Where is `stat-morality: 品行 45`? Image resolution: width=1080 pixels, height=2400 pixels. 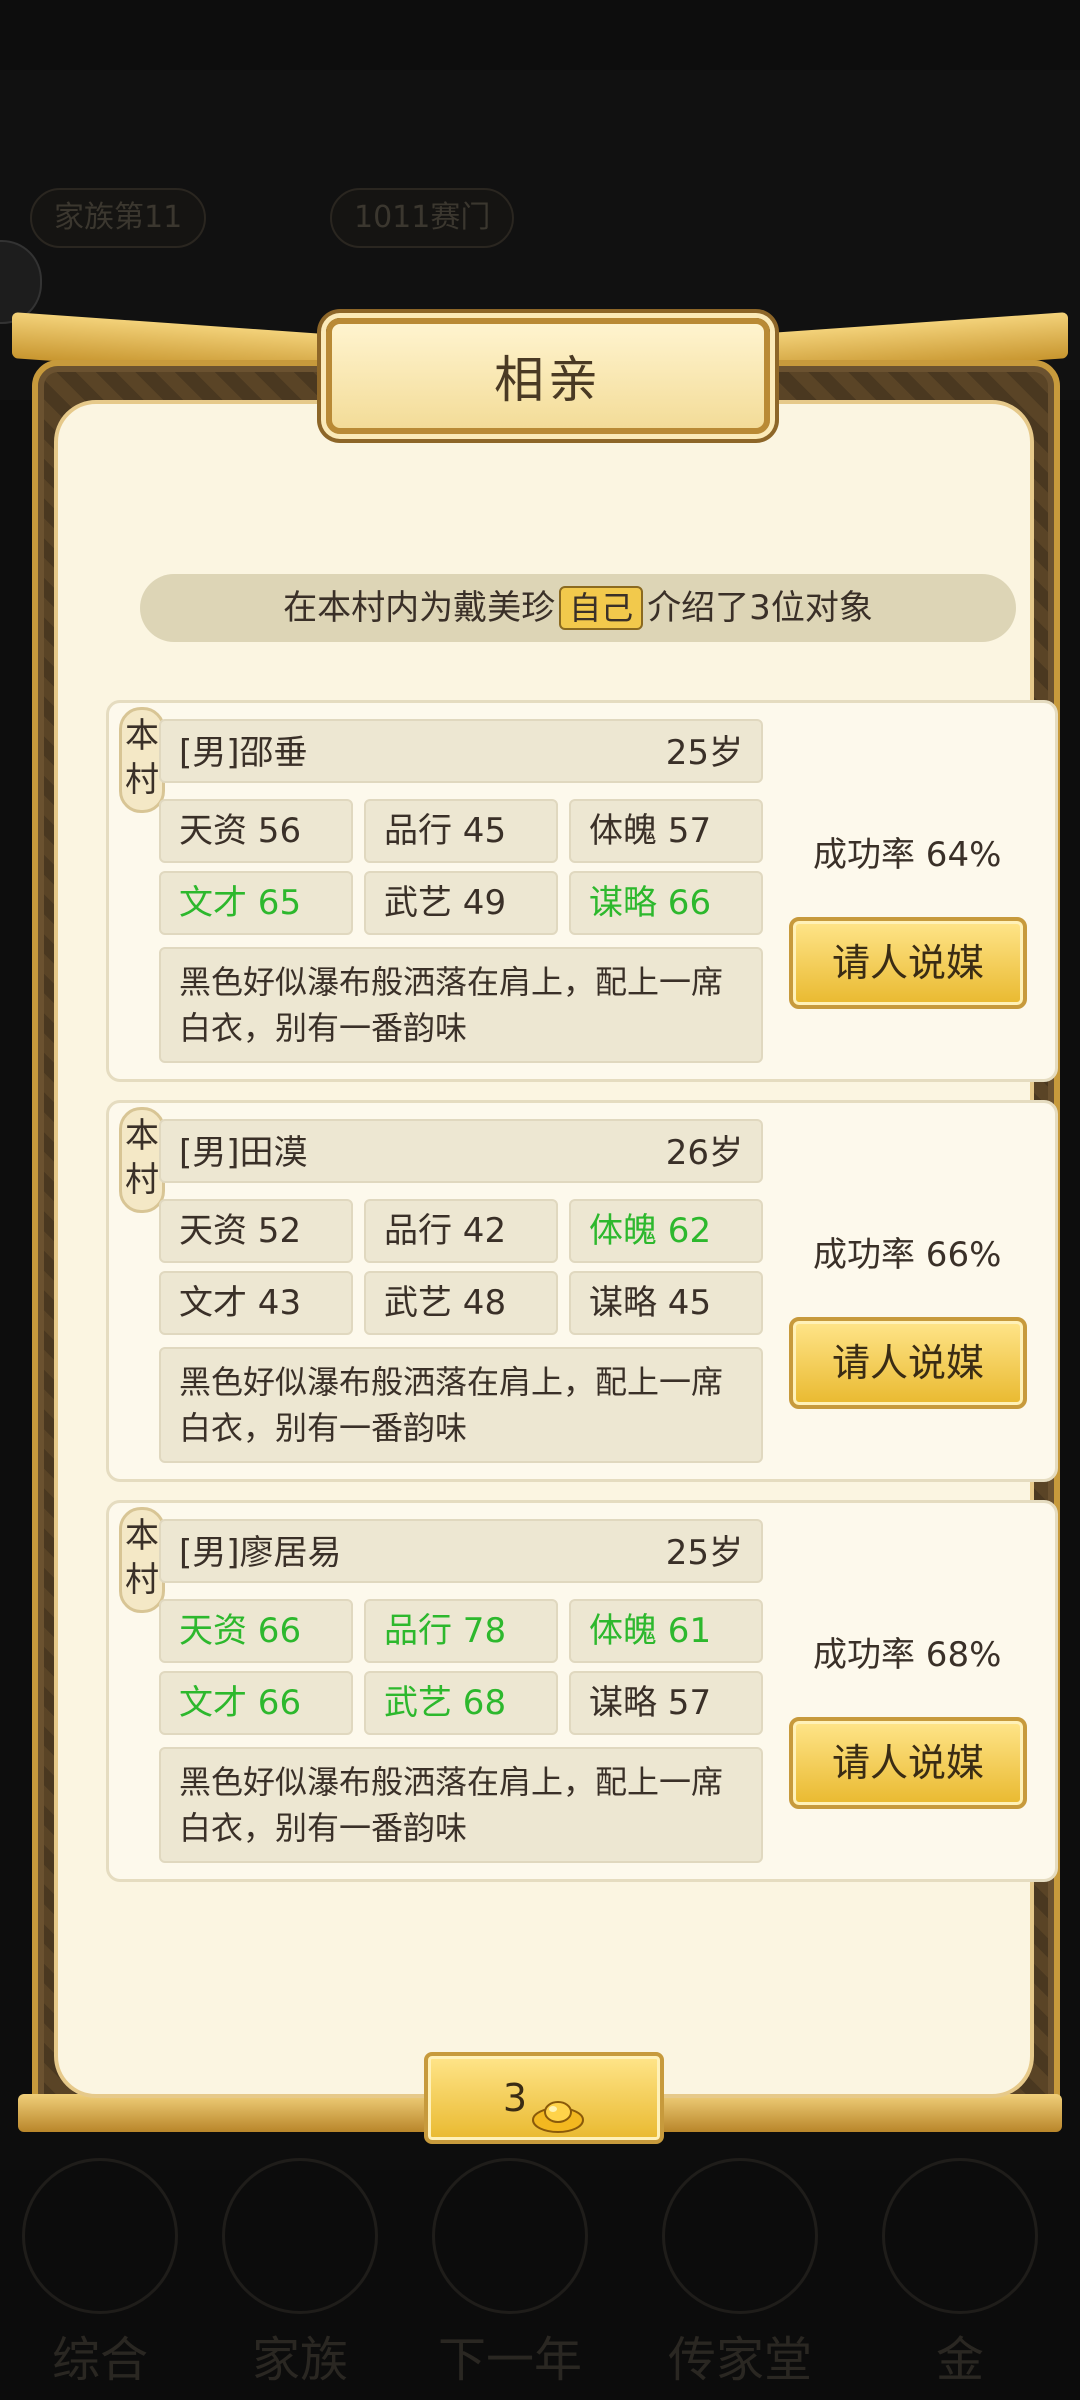 stat-morality: 品行 45 is located at coordinates (461, 831).